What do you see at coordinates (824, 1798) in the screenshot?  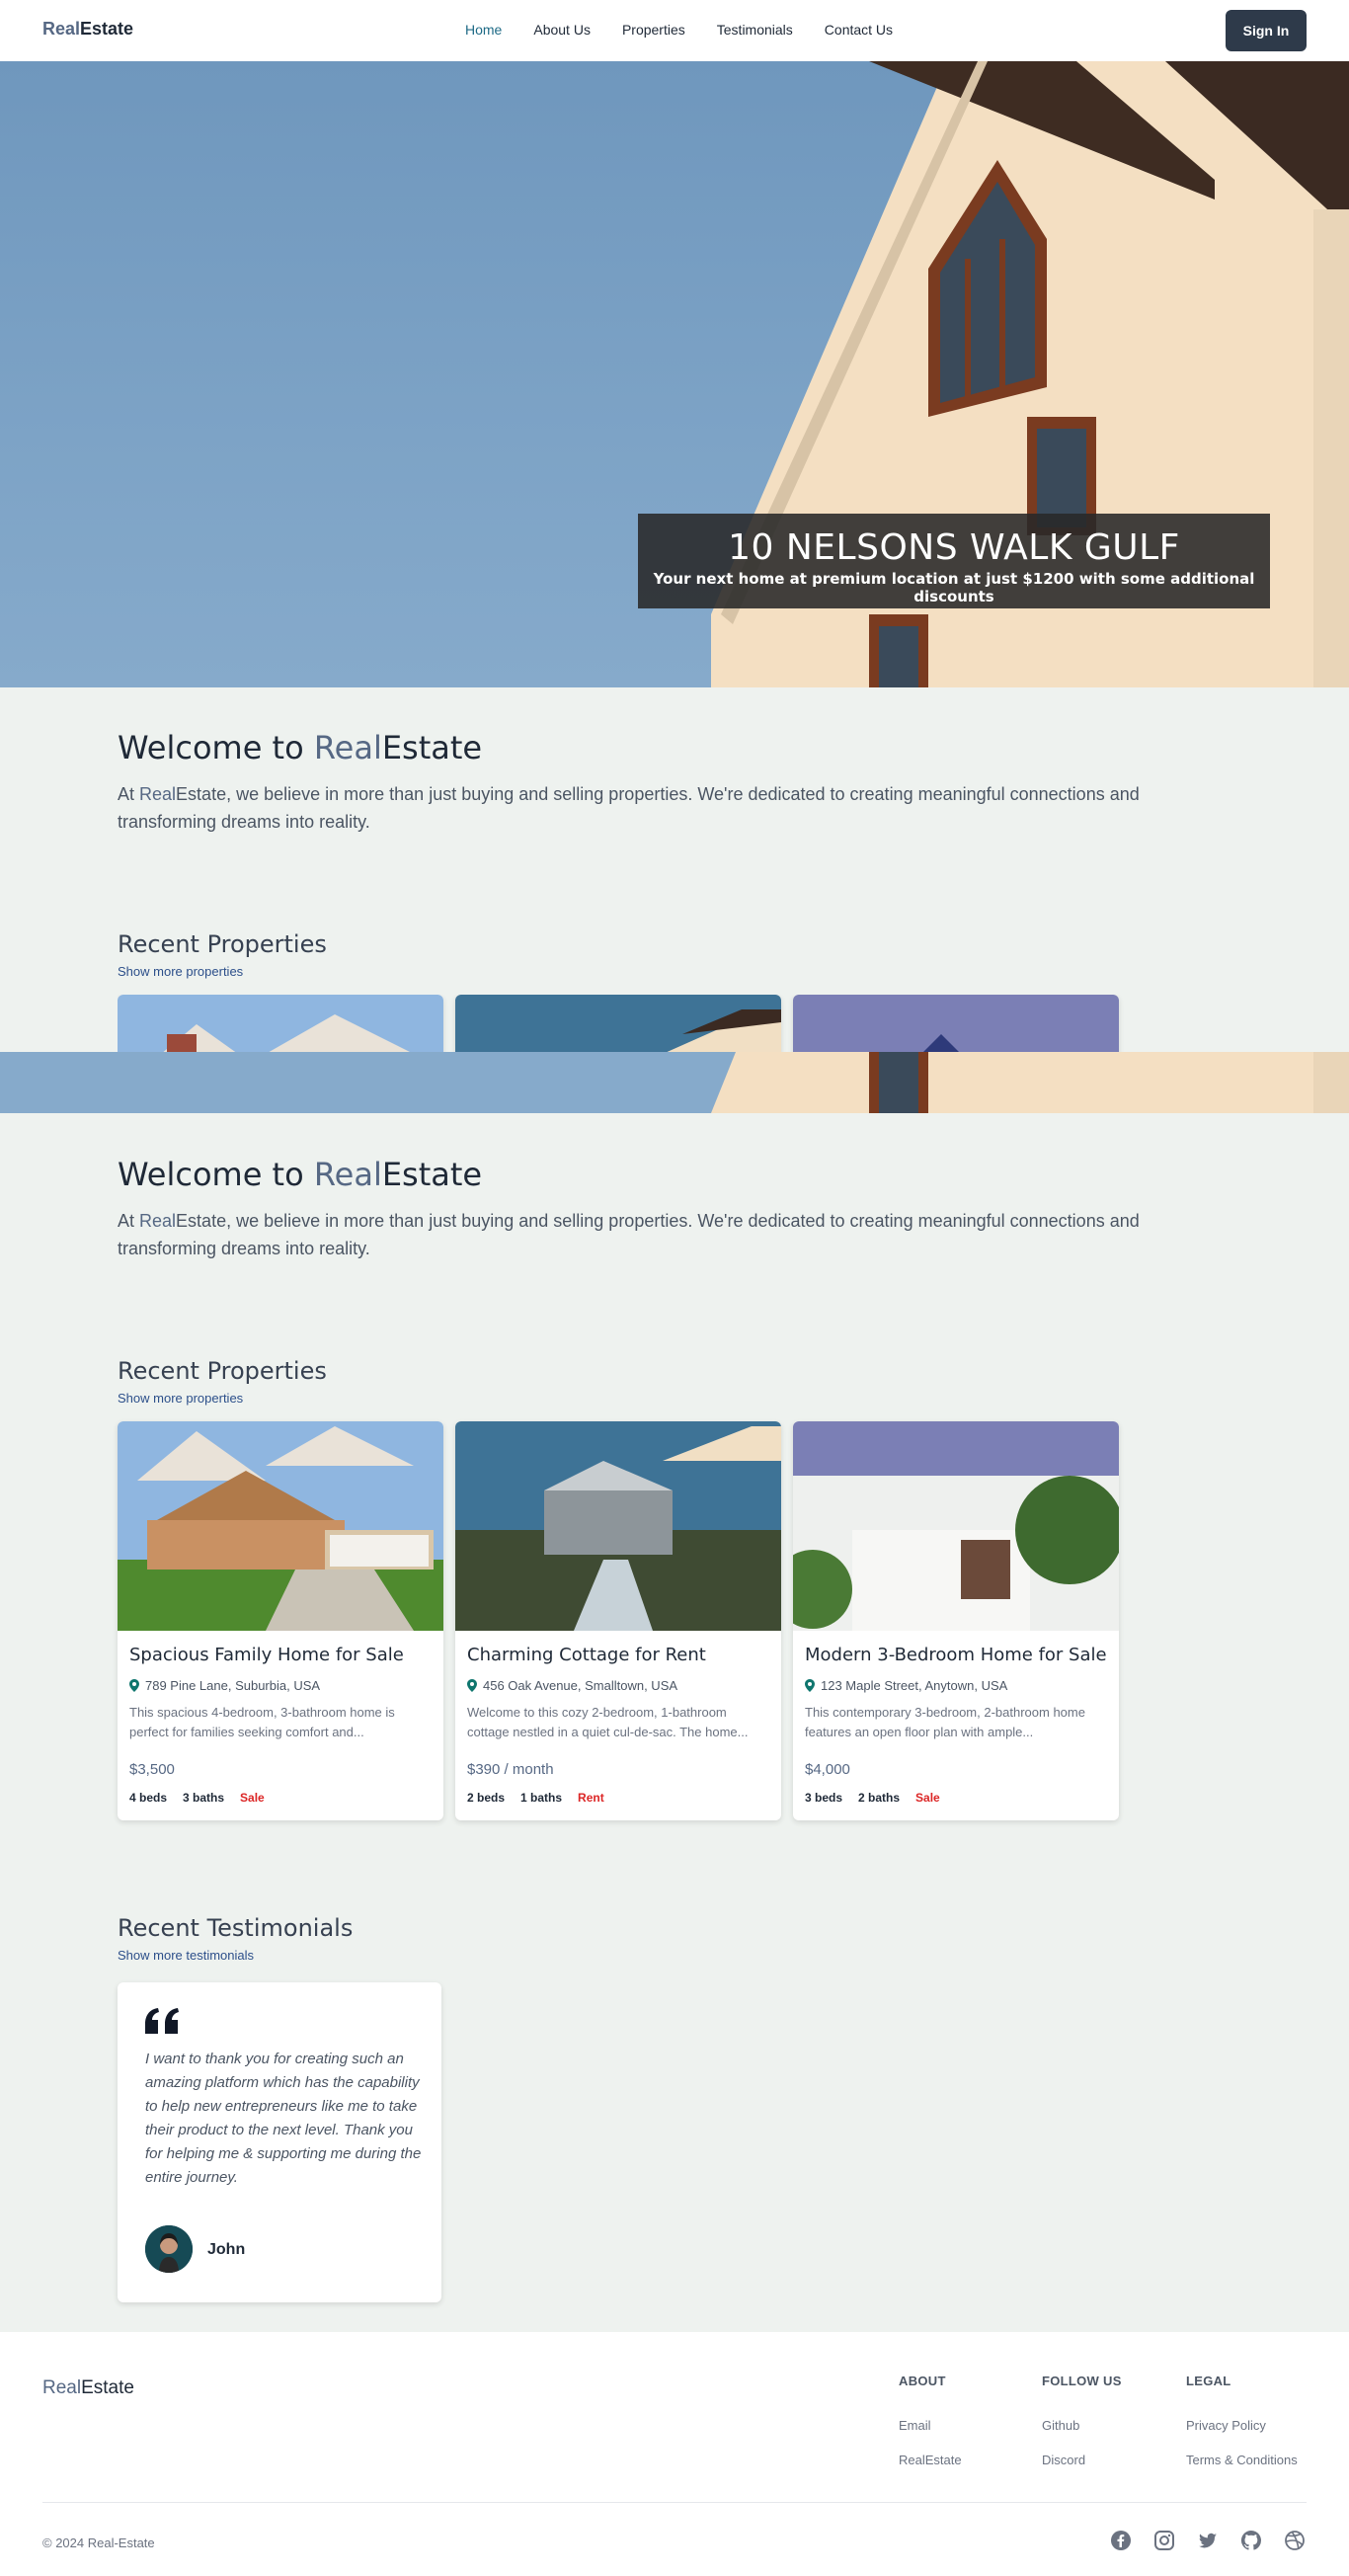 I see `property-beds: 3 beds` at bounding box center [824, 1798].